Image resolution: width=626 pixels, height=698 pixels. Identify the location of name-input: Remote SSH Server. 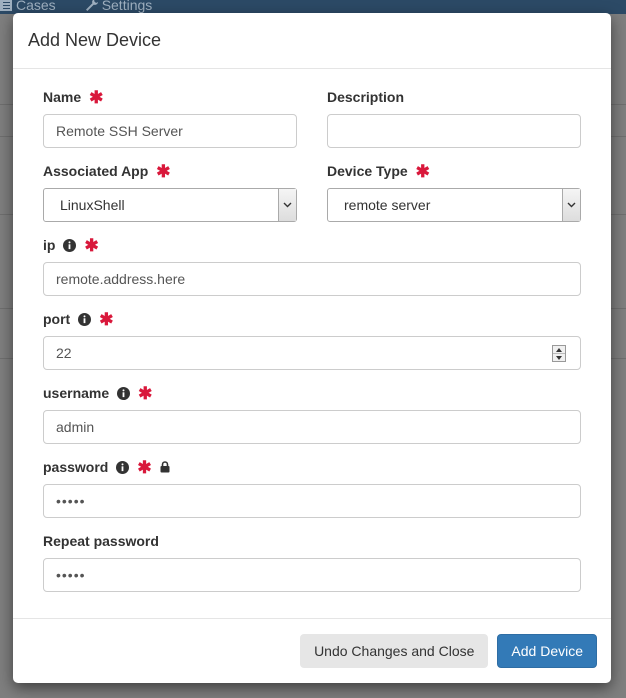
(170, 131).